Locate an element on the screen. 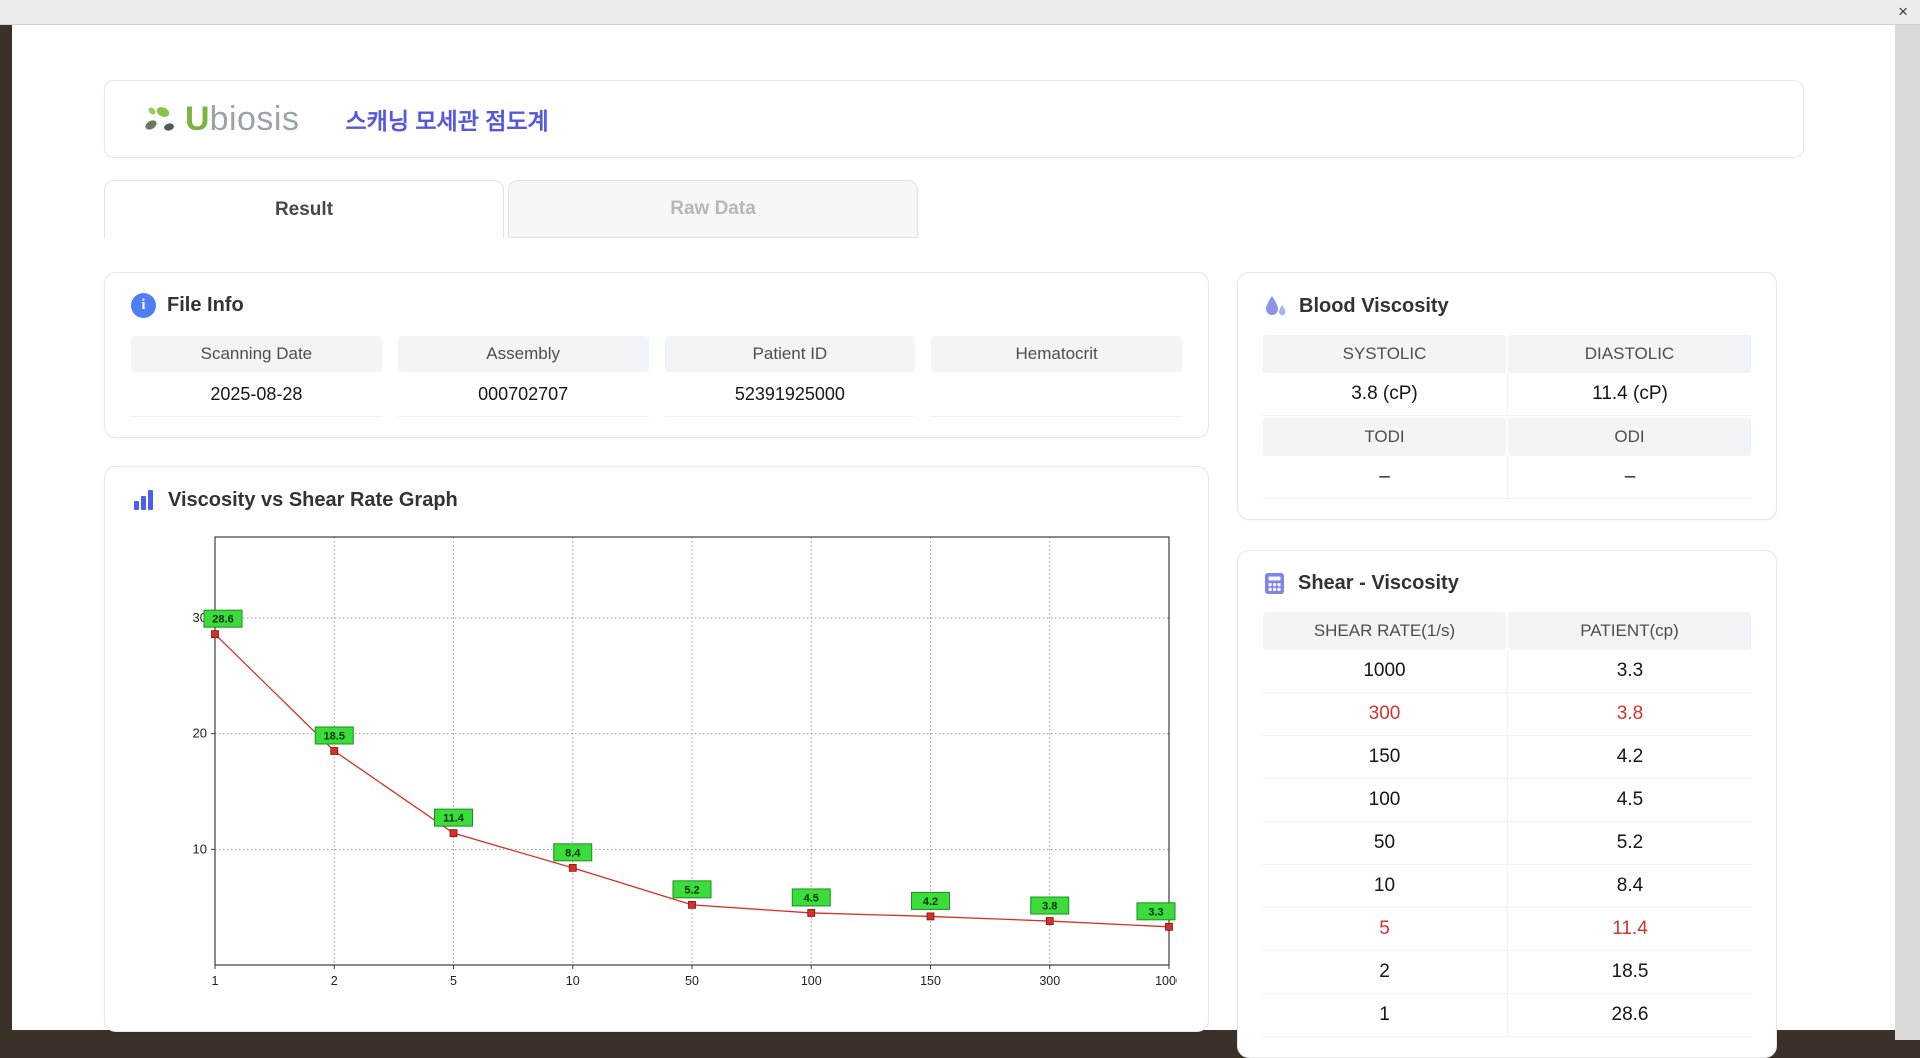 This screenshot has width=1920, height=1058. logo-text: Ubiosis is located at coordinates (242, 119).